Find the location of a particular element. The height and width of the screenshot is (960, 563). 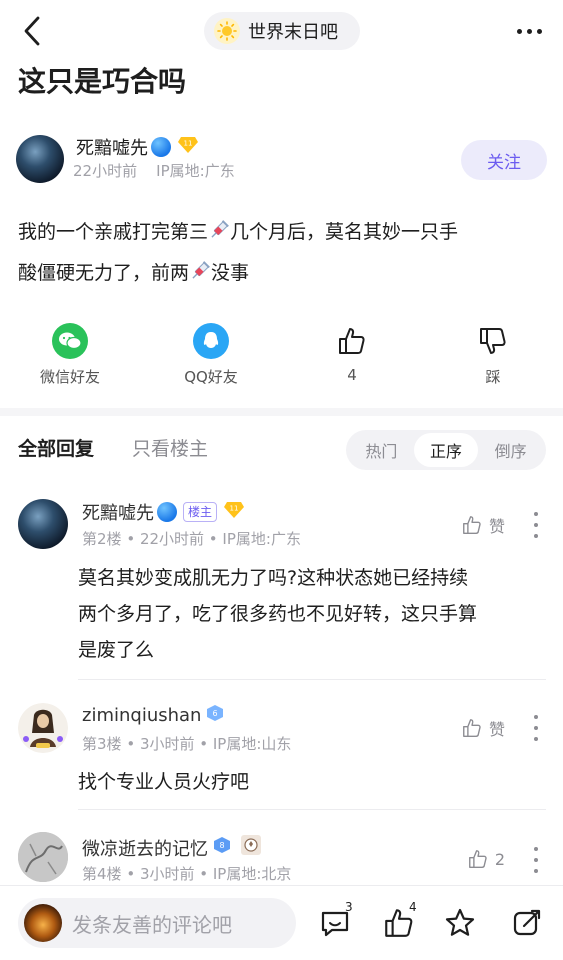

post-text: 几个月后，莫名其妙一只手 is located at coordinates (344, 232).